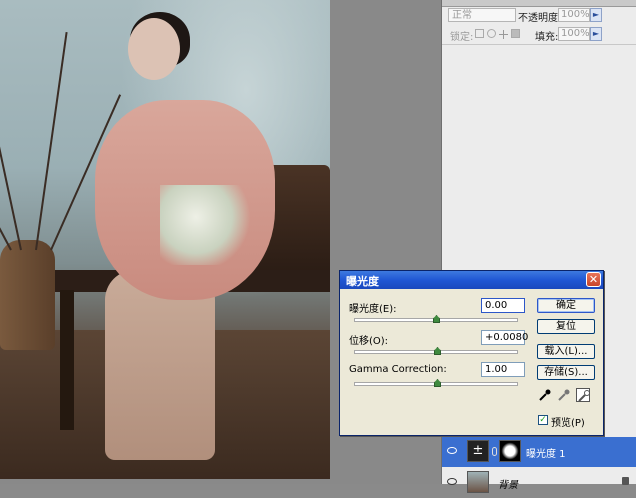 The image size is (636, 498). Describe the element at coordinates (437, 351) in the screenshot. I see `offset-slider-thumb` at that location.